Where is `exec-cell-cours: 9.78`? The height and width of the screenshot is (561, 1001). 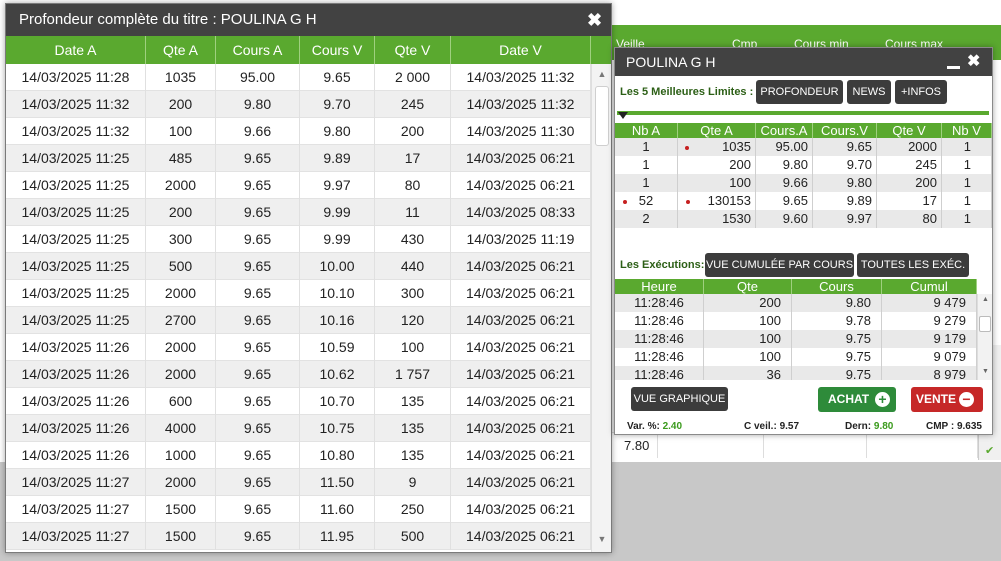 exec-cell-cours: 9.78 is located at coordinates (837, 321).